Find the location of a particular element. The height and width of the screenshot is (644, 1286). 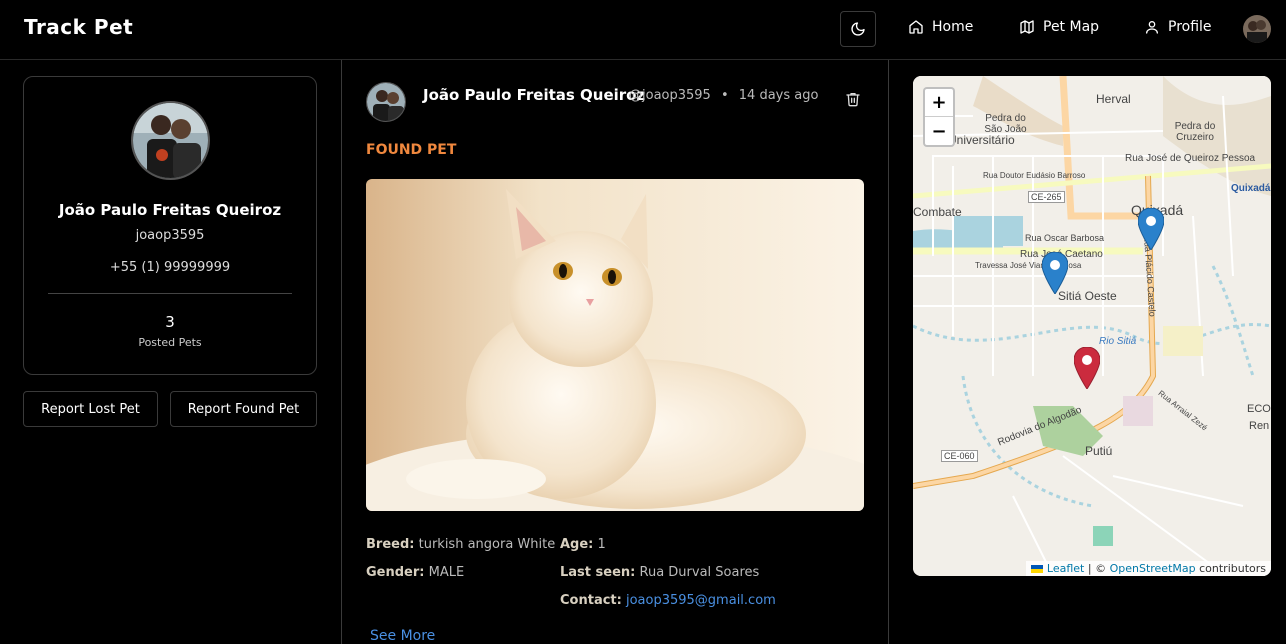

see-more-link: See More is located at coordinates (402, 636).